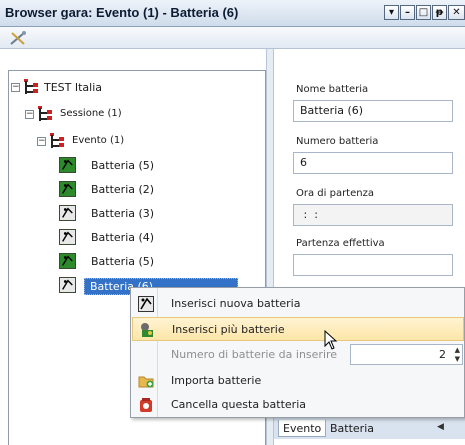 The image size is (465, 445). I want to click on menu-item-label: Inserisci nuova batteria, so click(236, 303).